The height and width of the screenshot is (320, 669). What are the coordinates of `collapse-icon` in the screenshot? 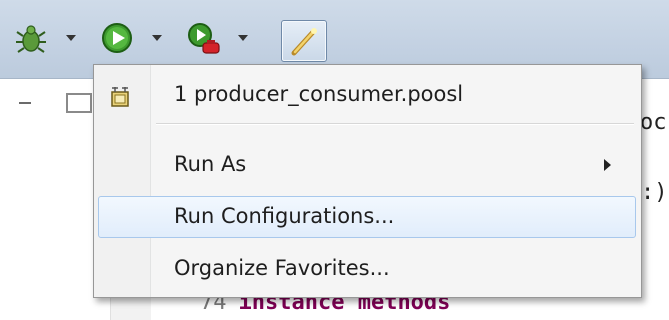 It's located at (25, 102).